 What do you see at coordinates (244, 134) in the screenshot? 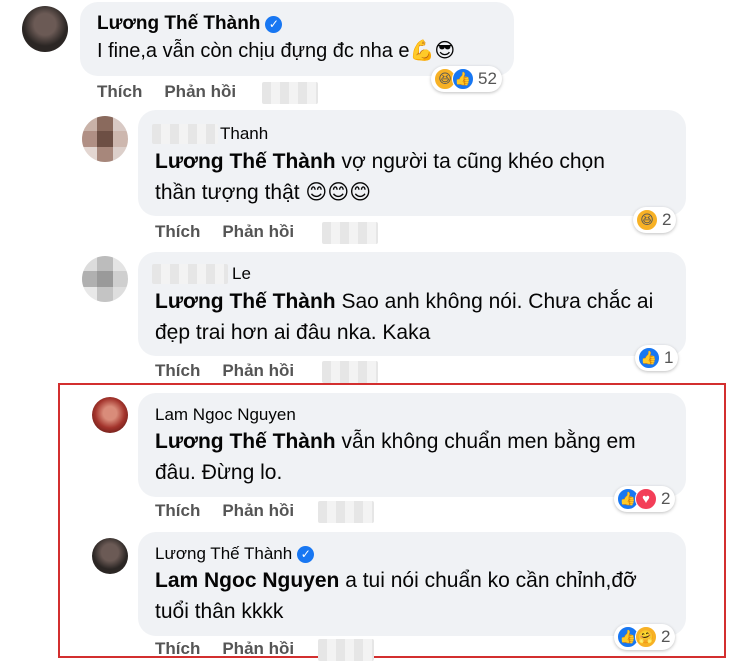
I see `commenter-name: Thanh` at bounding box center [244, 134].